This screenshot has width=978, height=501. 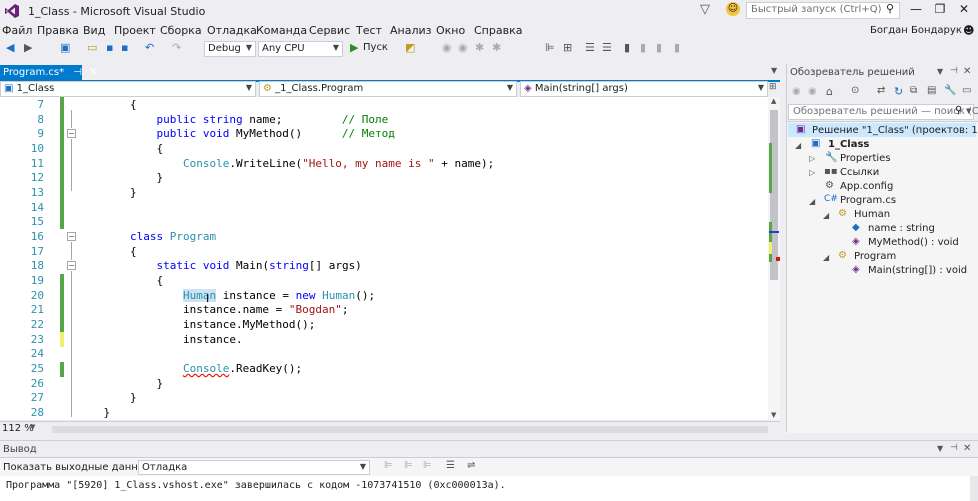 I want to click on preview-icon: ▭, so click(x=966, y=90).